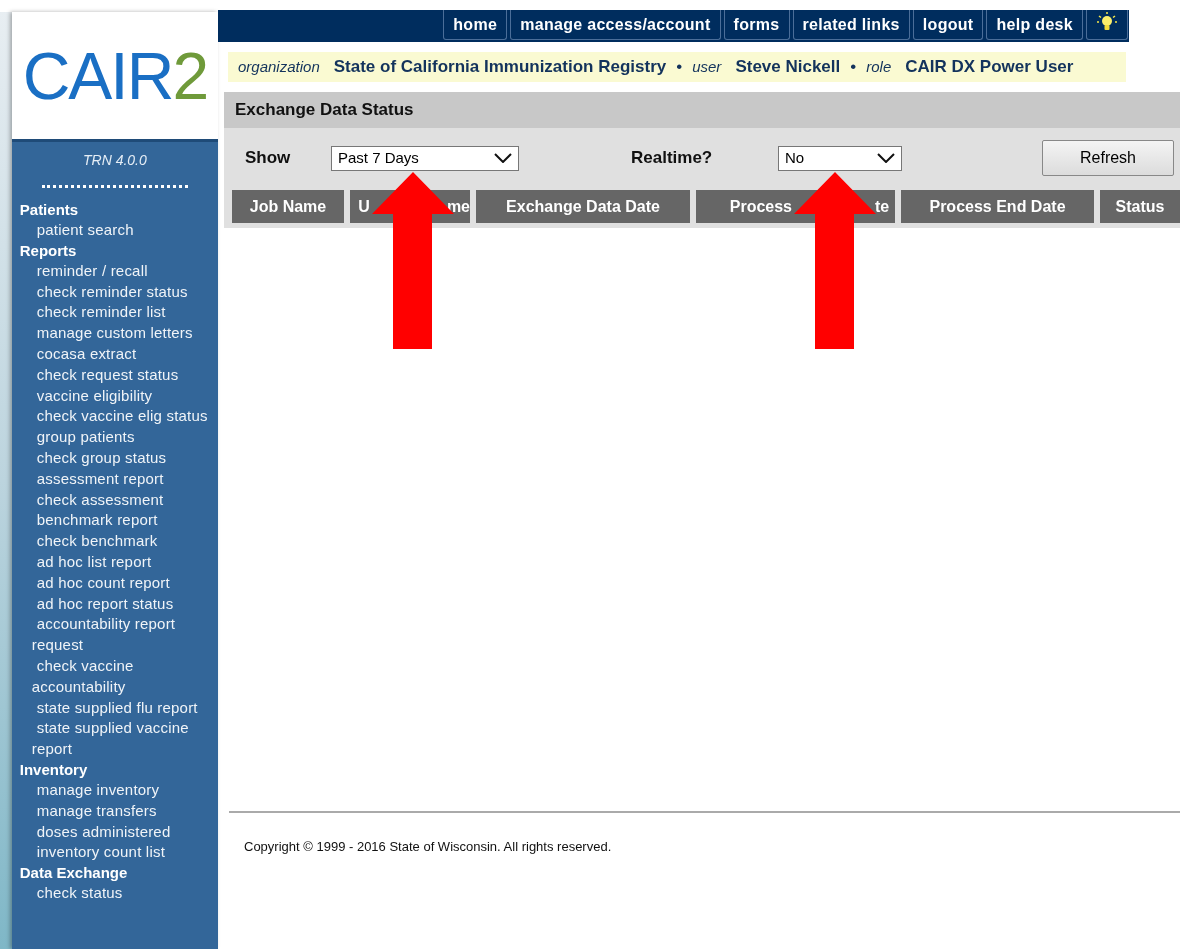 The height and width of the screenshot is (949, 1180). Describe the element at coordinates (113, 893) in the screenshot. I see `sidebar-link: check status` at that location.